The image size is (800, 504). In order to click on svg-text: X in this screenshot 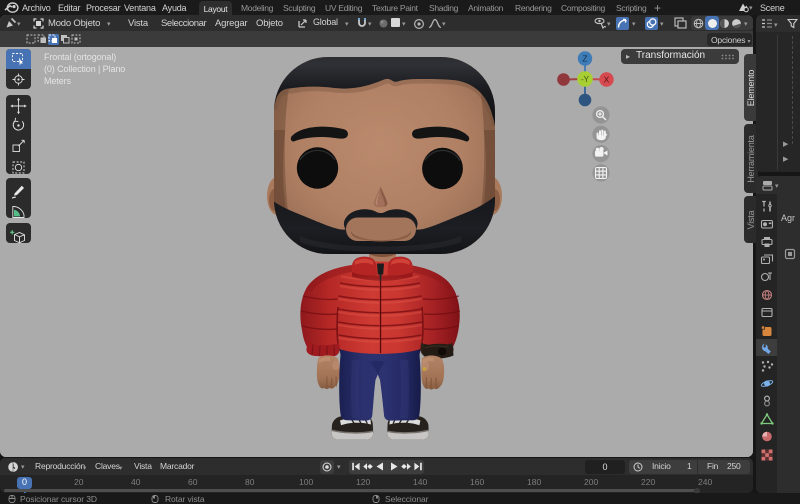, I will do `click(607, 80)`.